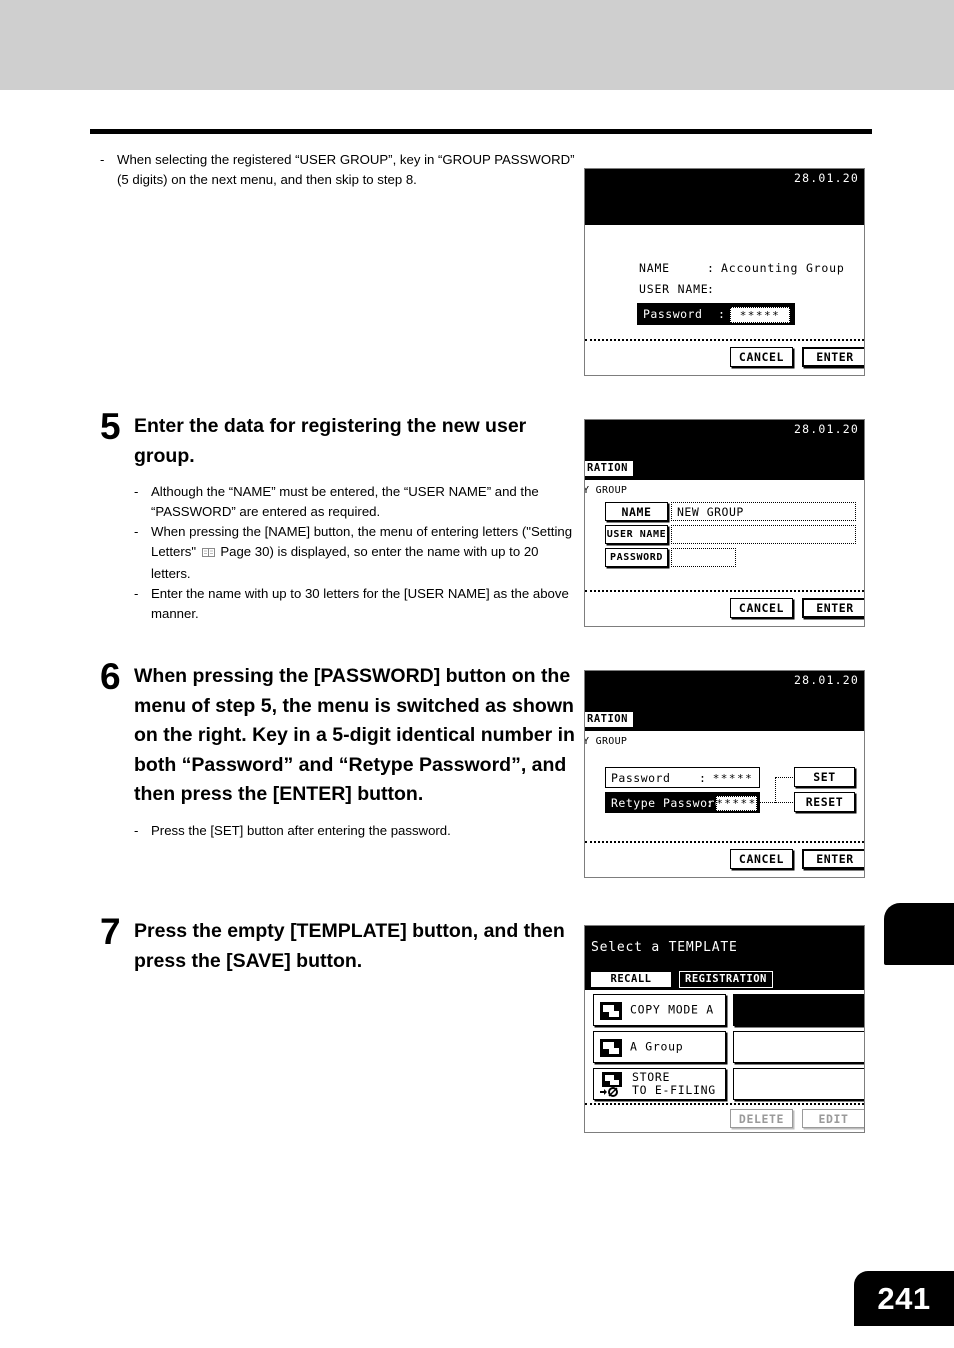  Describe the element at coordinates (724, 340) in the screenshot. I see `lcd1-separator` at that location.